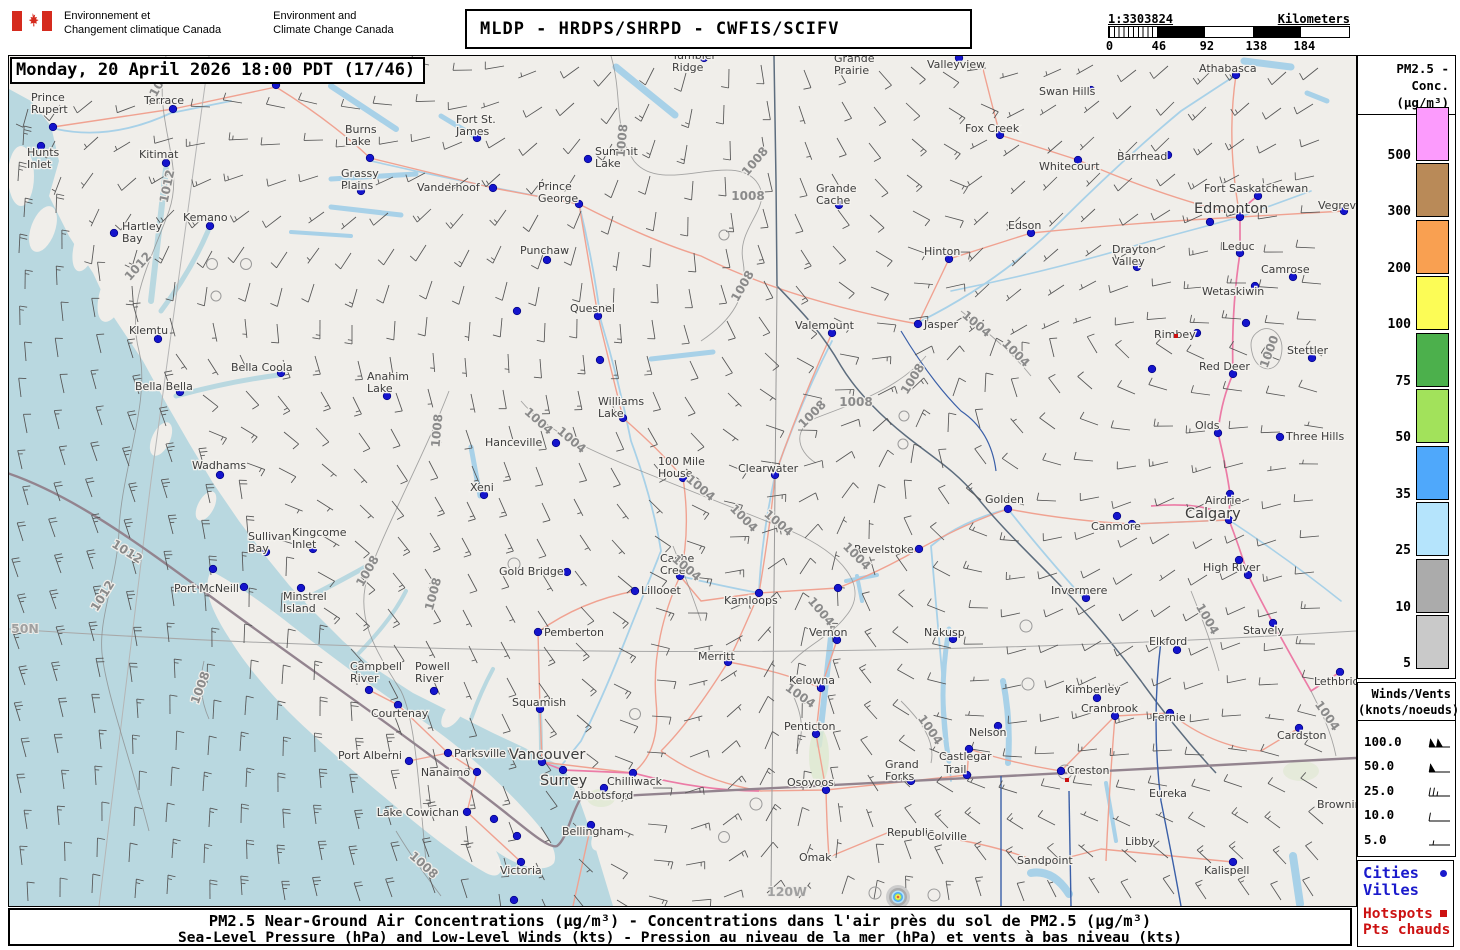 This screenshot has height=950, width=1460. What do you see at coordinates (1403, 381) in the screenshot?
I see `pm25-threshold-label: 75` at bounding box center [1403, 381].